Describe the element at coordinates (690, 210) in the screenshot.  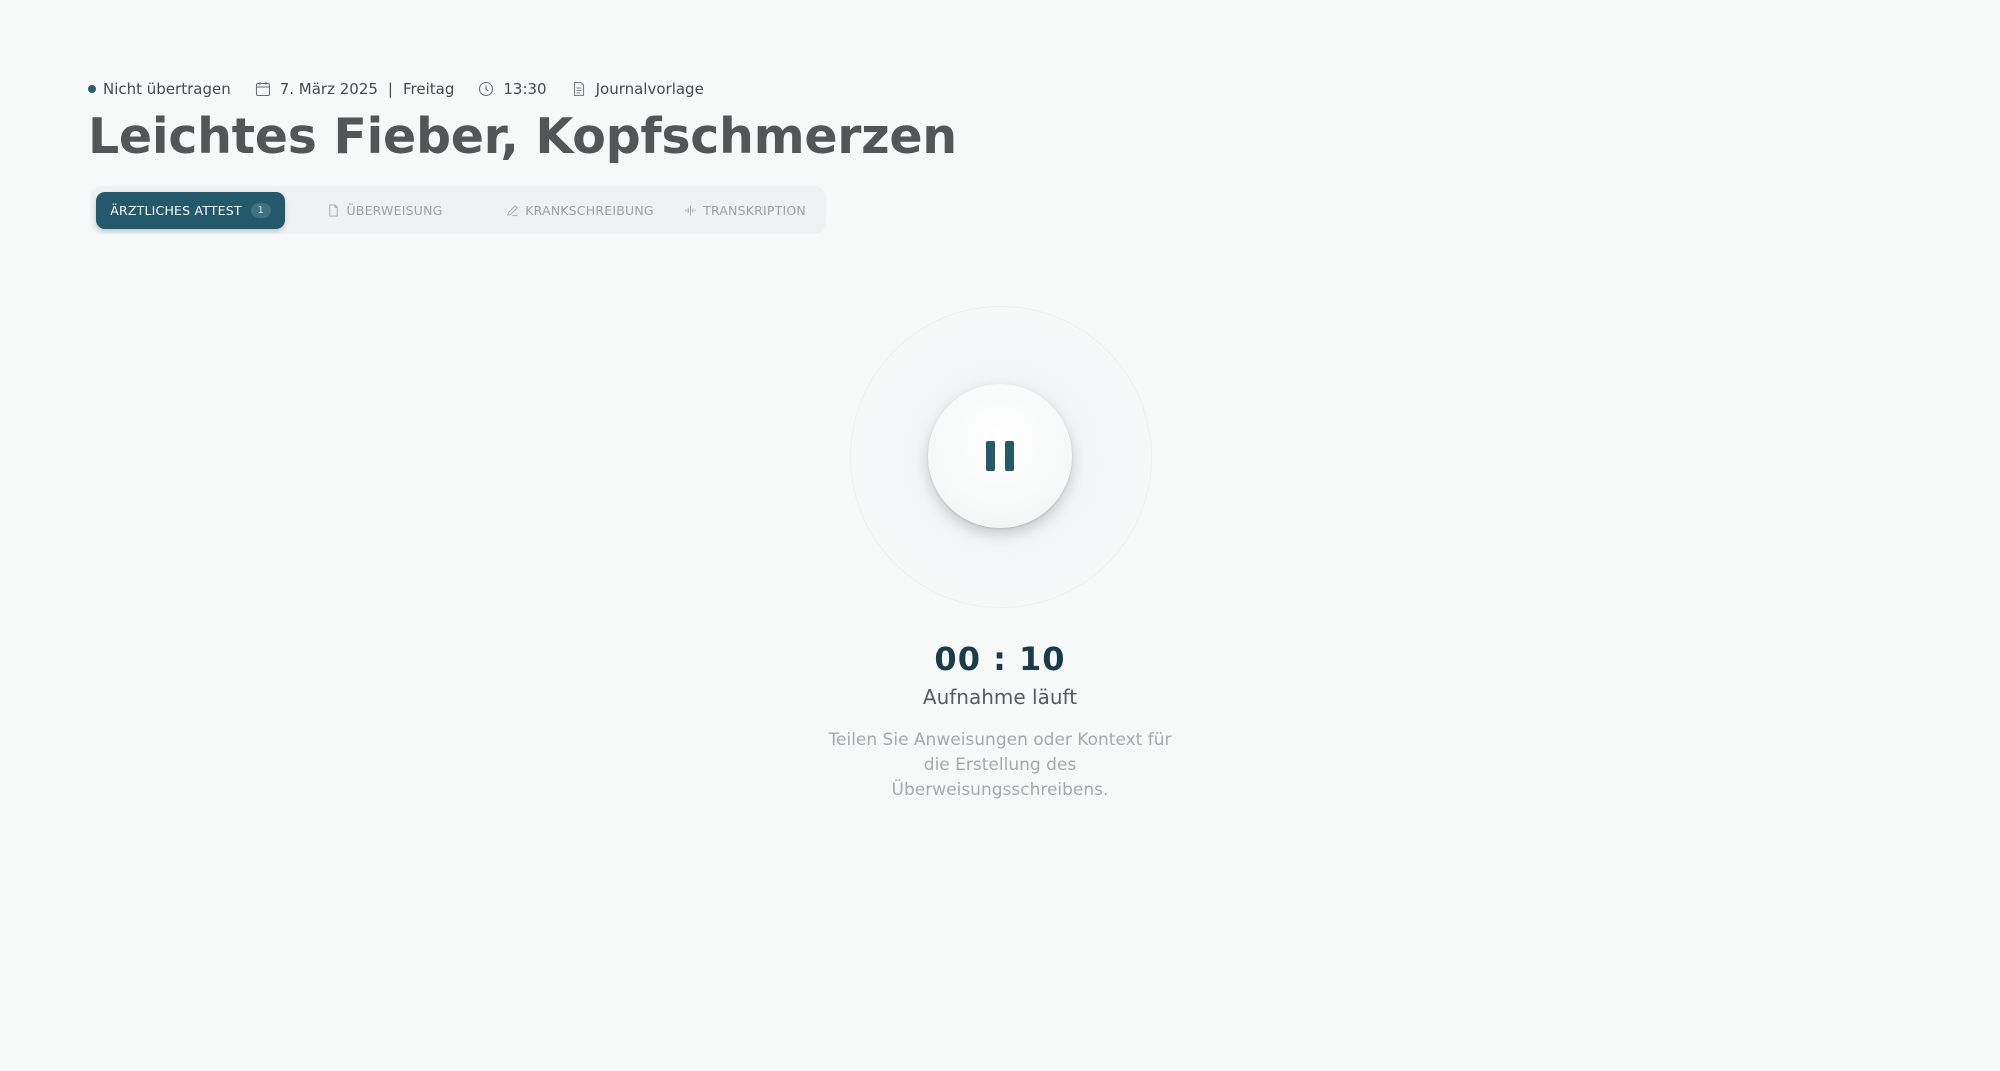
I see `waveform-icon` at that location.